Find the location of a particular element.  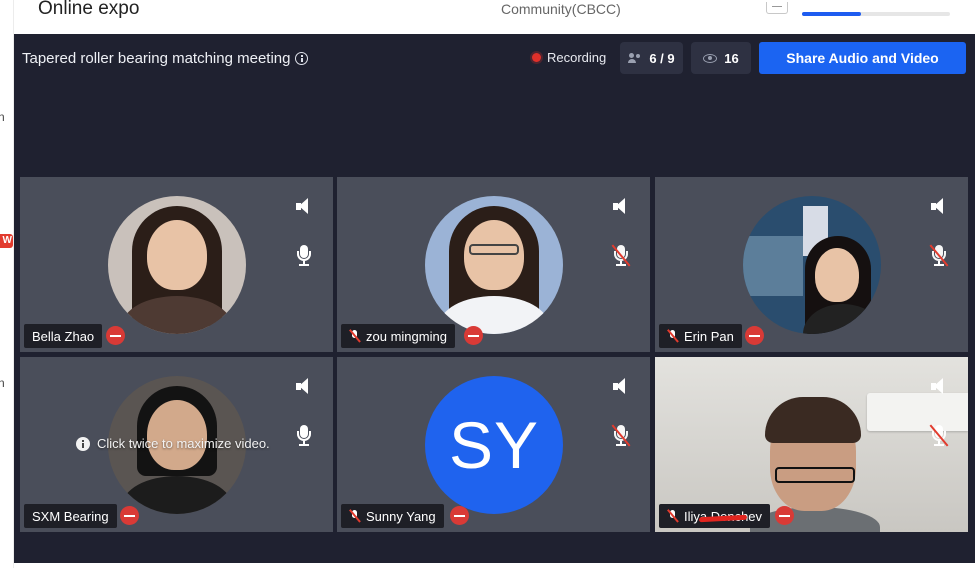

new-badge: W is located at coordinates (6, 241).